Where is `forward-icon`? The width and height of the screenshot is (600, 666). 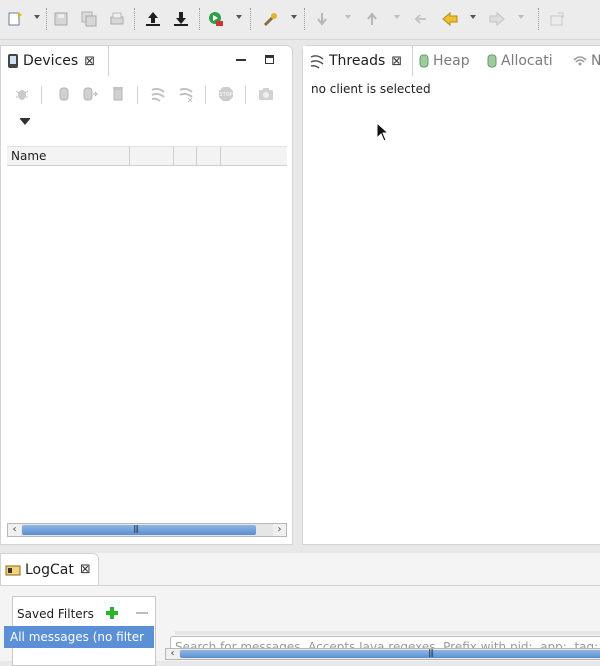
forward-icon is located at coordinates (497, 19).